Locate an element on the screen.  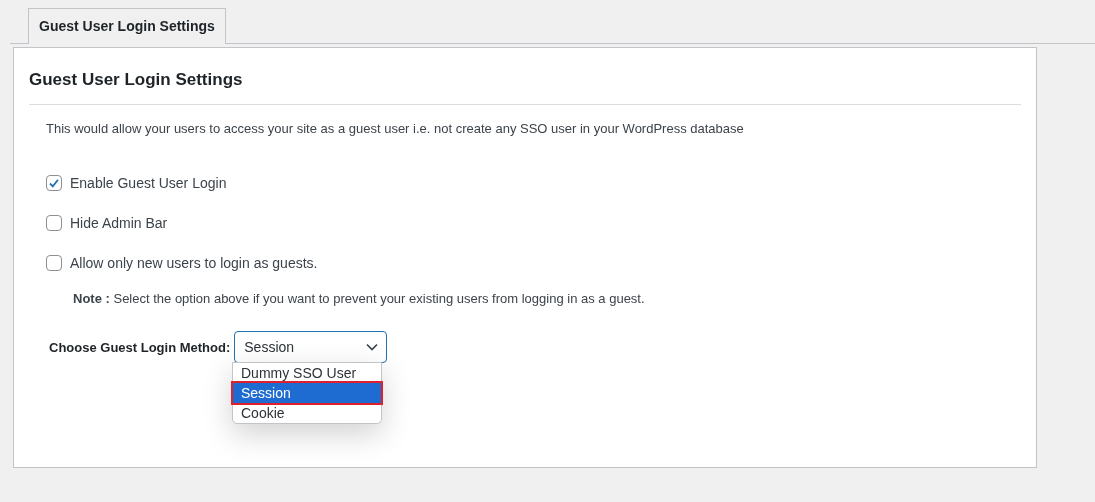
chevron-down-icon is located at coordinates (372, 347).